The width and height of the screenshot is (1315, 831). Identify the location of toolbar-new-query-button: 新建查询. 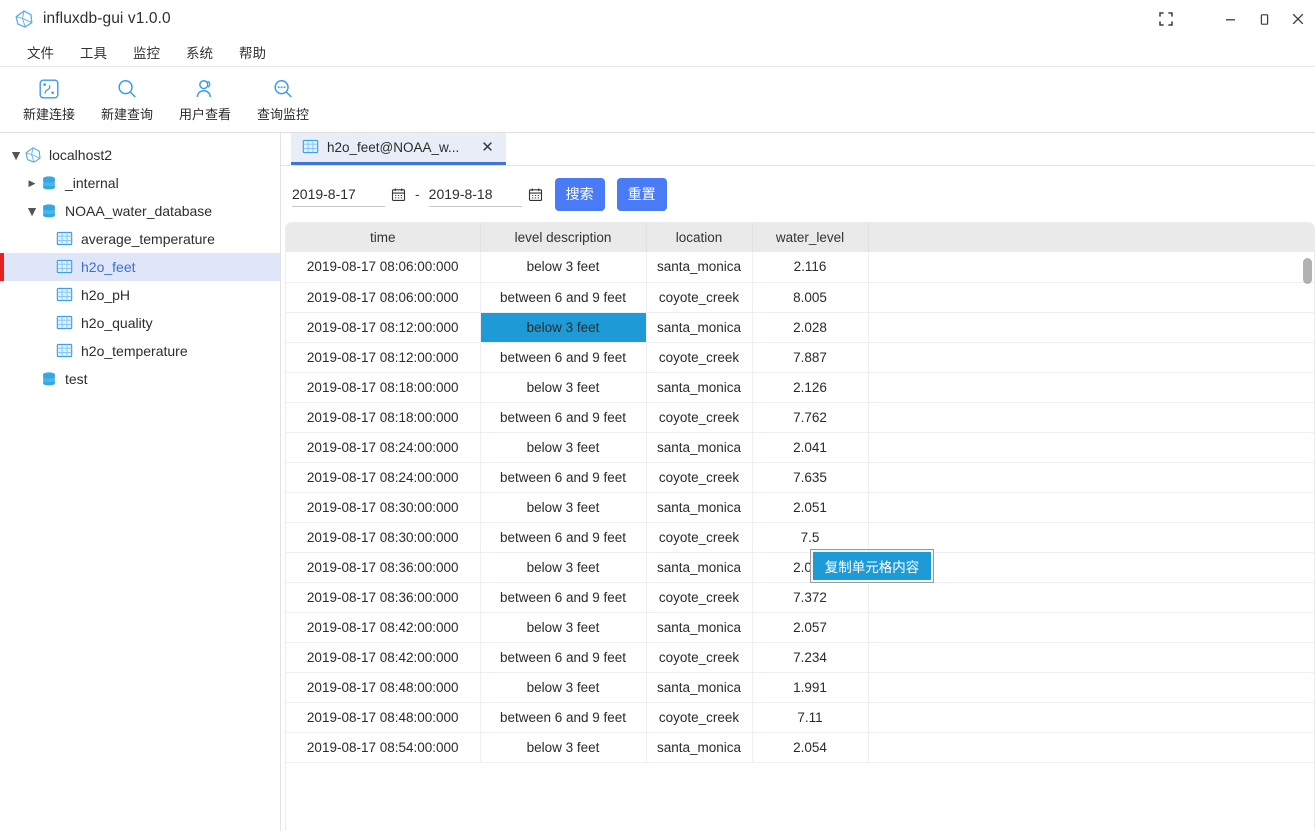
(127, 100).